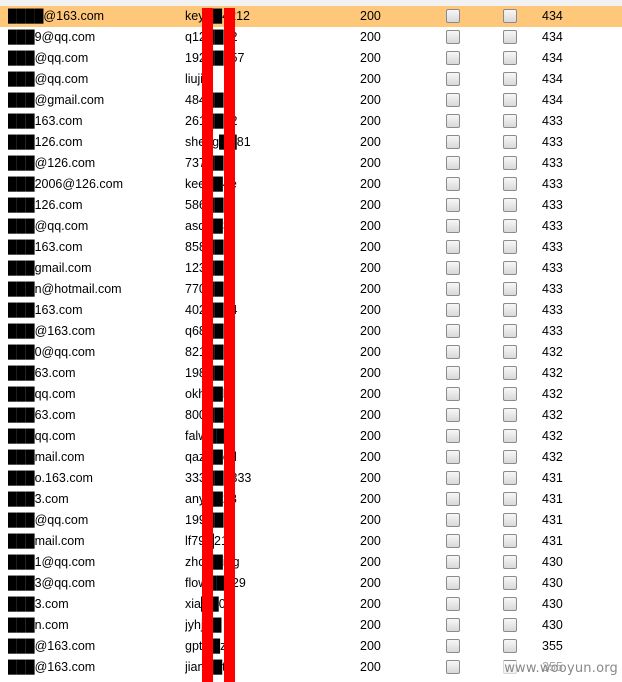 The image size is (622, 682). What do you see at coordinates (311, 37) in the screenshot?
I see `table-row: ███9@qq.comq12██12200434` at bounding box center [311, 37].